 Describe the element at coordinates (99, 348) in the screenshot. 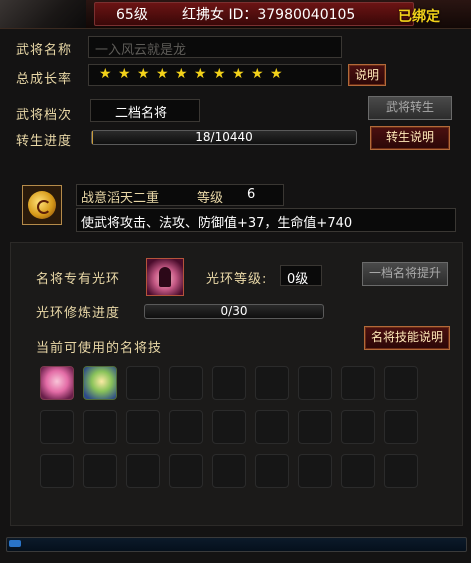

I see `skills-label: 当前可使用的名将技` at that location.